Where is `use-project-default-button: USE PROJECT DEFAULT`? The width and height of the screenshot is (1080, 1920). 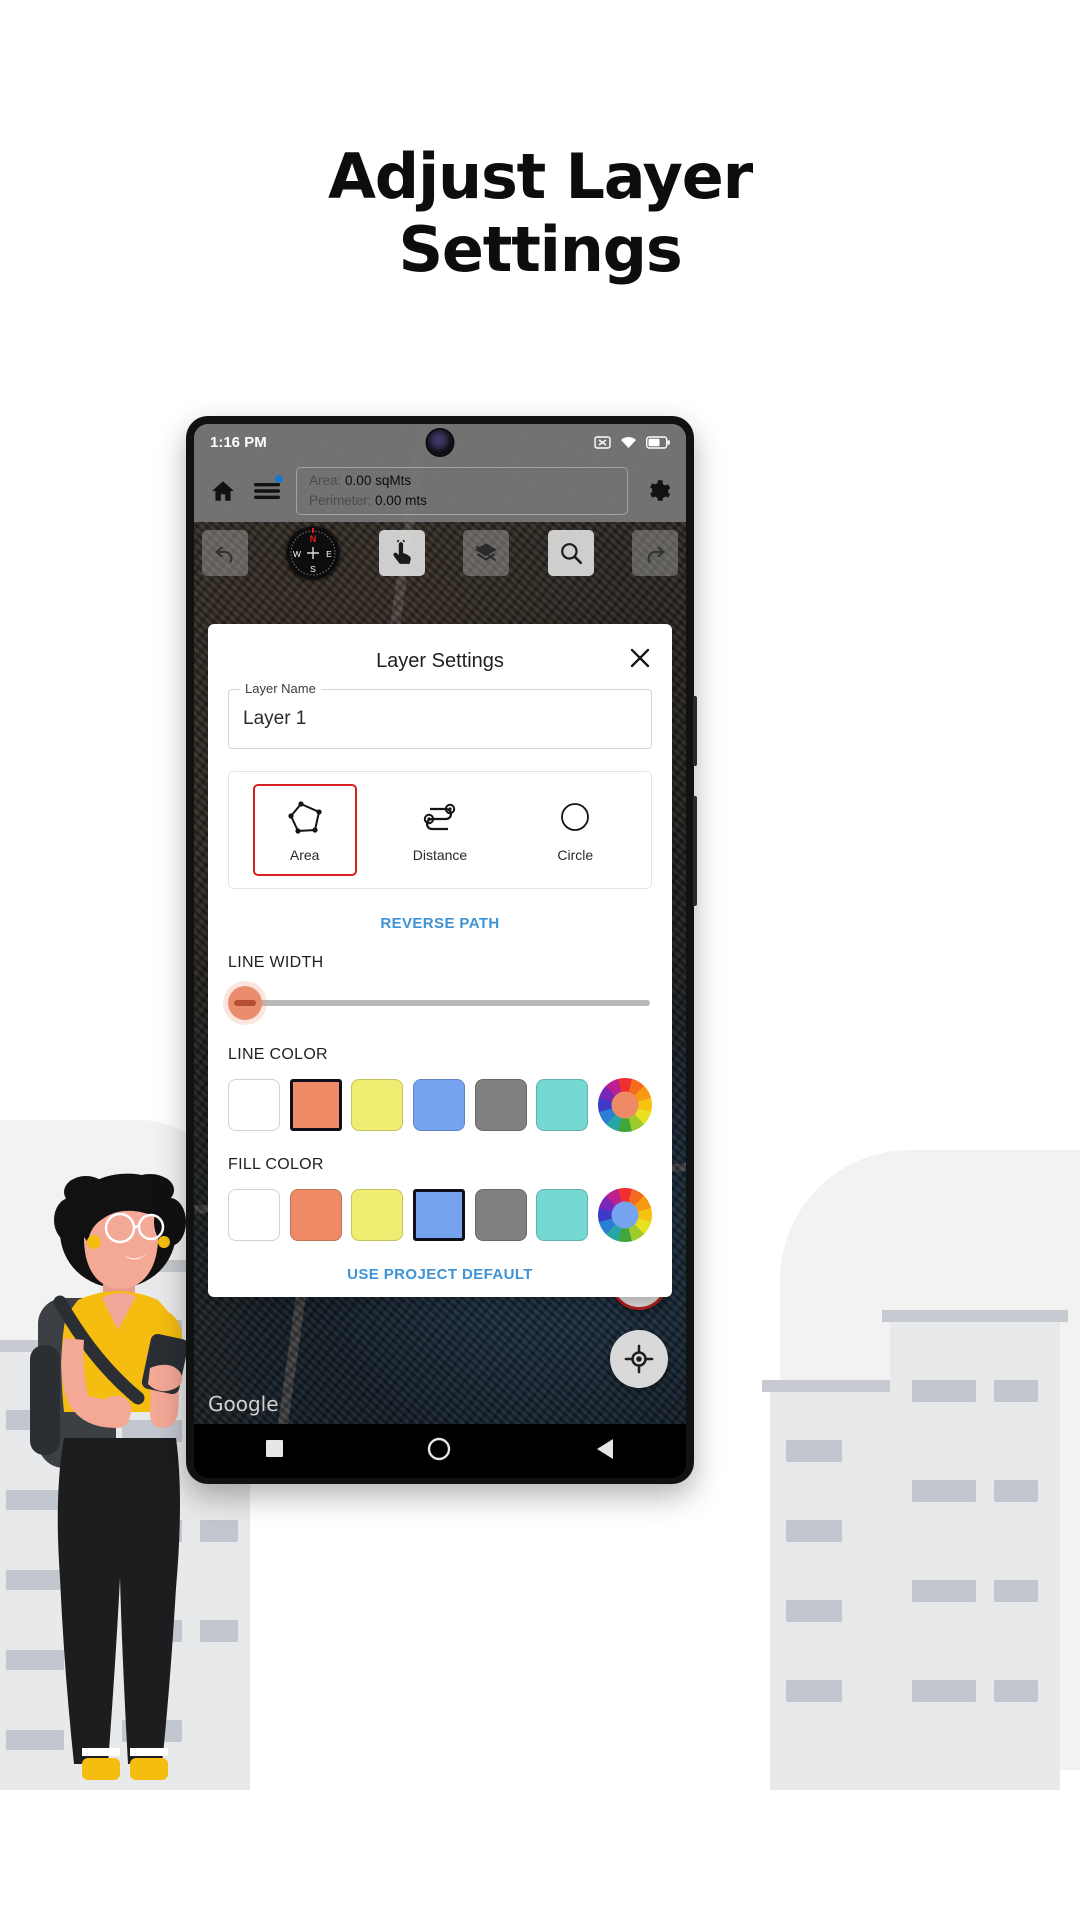
use-project-default-button: USE PROJECT DEFAULT is located at coordinates (440, 1274).